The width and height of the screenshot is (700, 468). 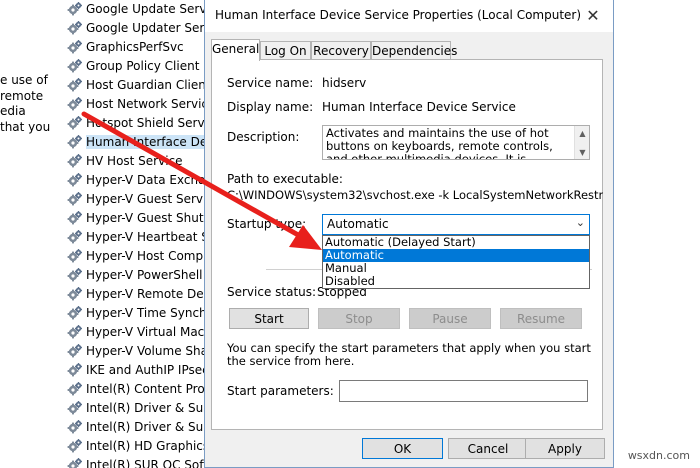 What do you see at coordinates (582, 133) in the screenshot?
I see `scroll-up-icon: ▲` at bounding box center [582, 133].